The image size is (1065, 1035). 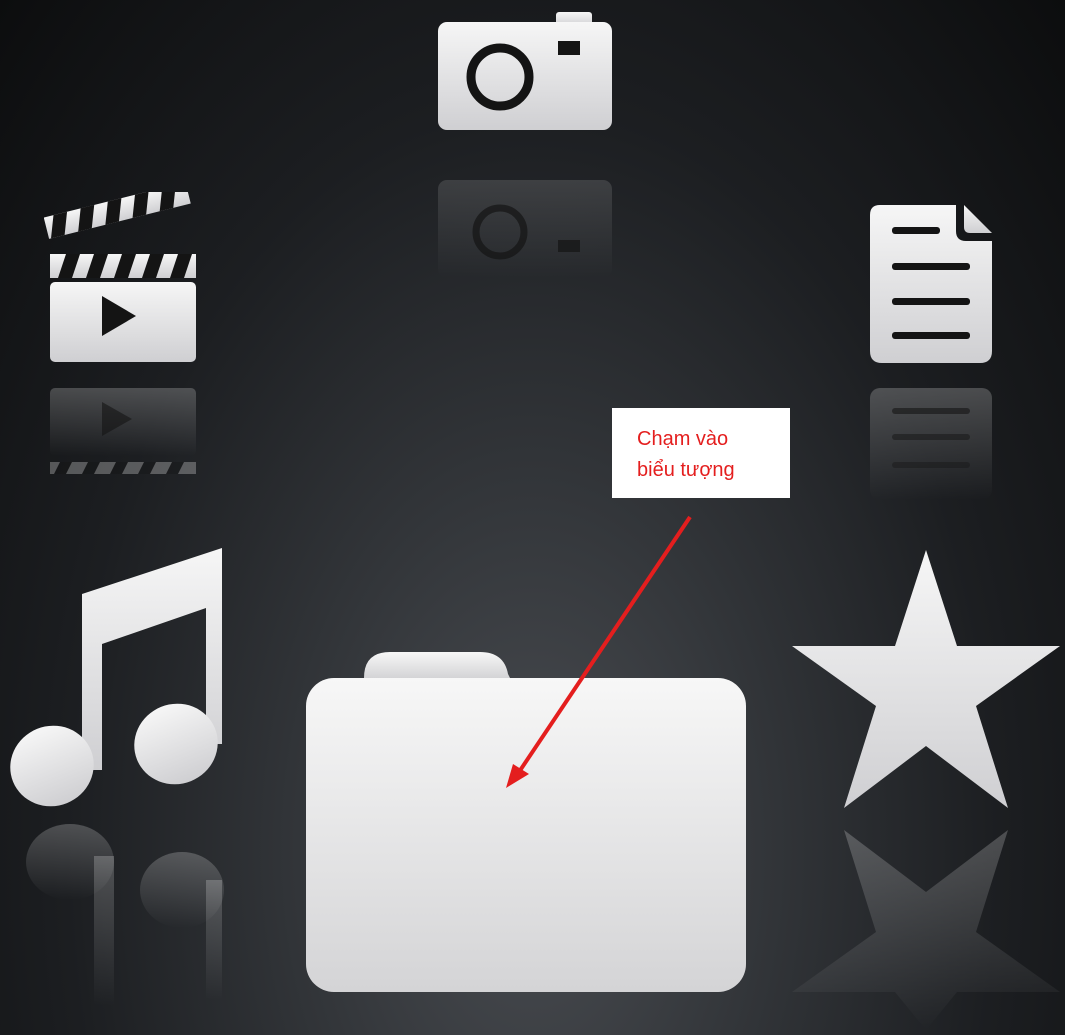 What do you see at coordinates (526, 822) in the screenshot?
I see `folder-icon` at bounding box center [526, 822].